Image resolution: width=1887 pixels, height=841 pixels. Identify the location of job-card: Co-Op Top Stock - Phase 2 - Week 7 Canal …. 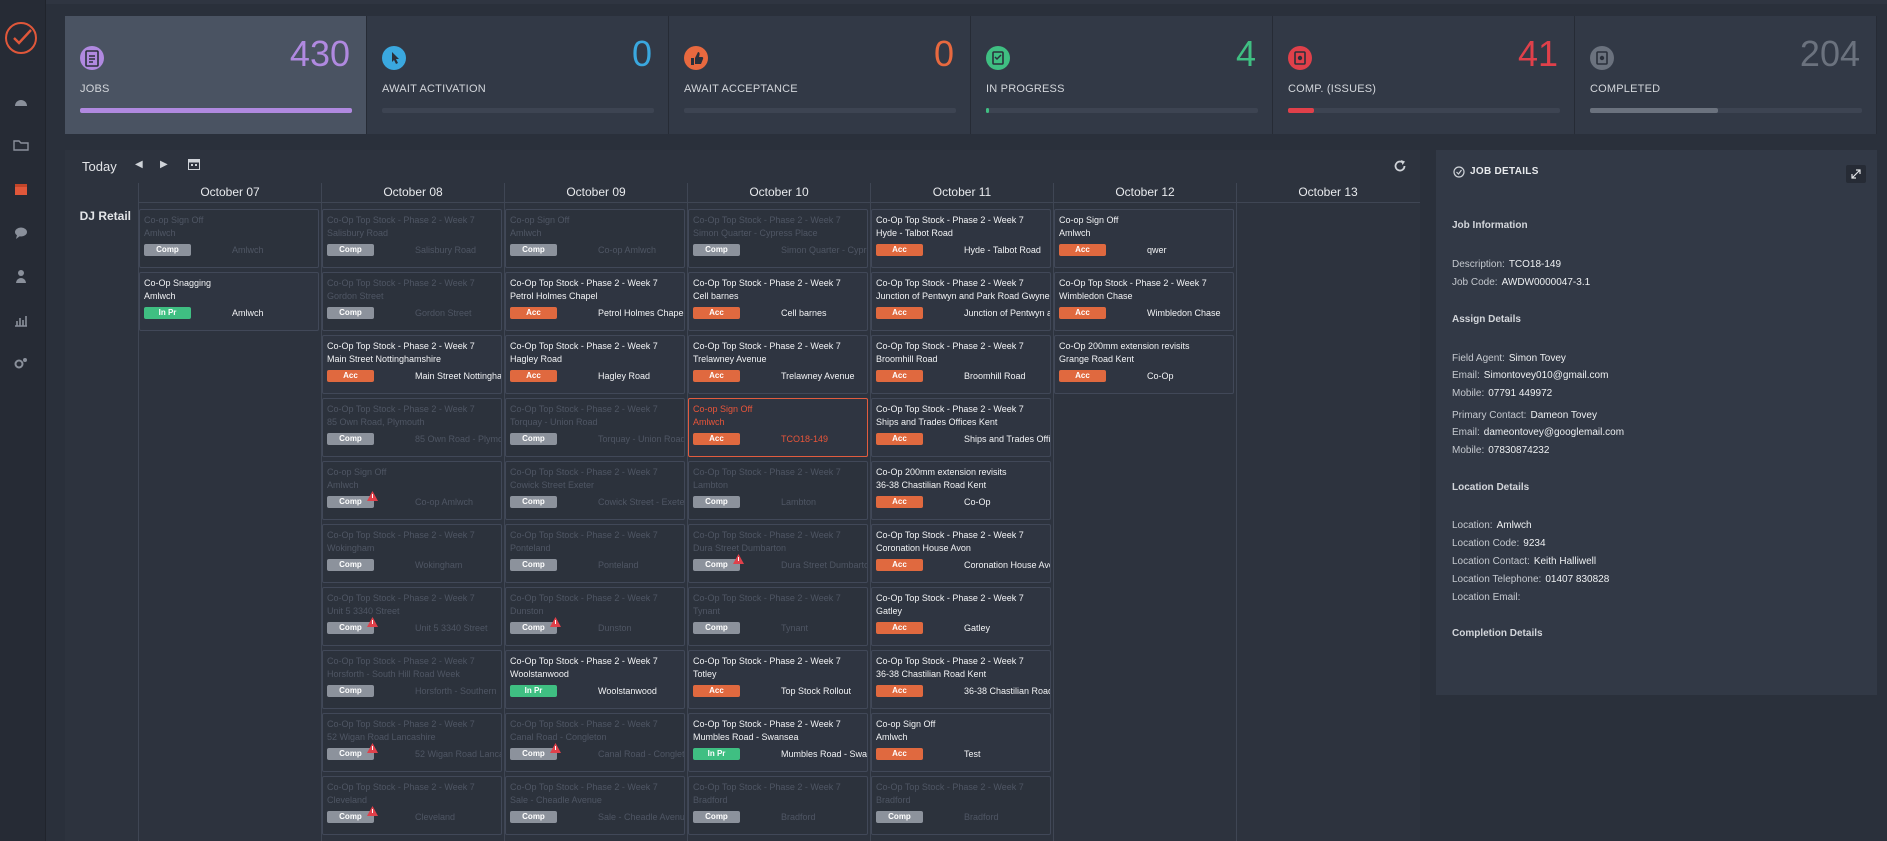
(595, 742).